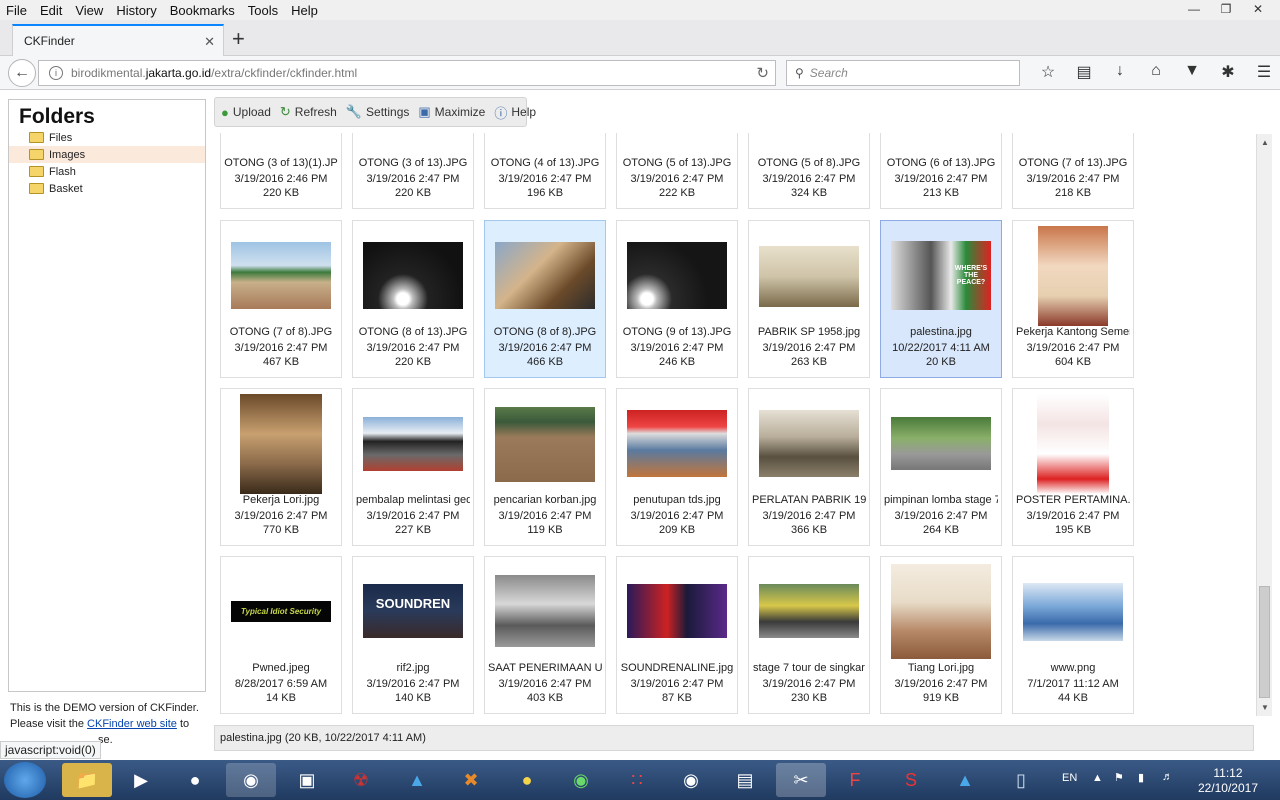 The height and width of the screenshot is (800, 1280). Describe the element at coordinates (209, 42) in the screenshot. I see `close-tab-icon: ✕` at that location.